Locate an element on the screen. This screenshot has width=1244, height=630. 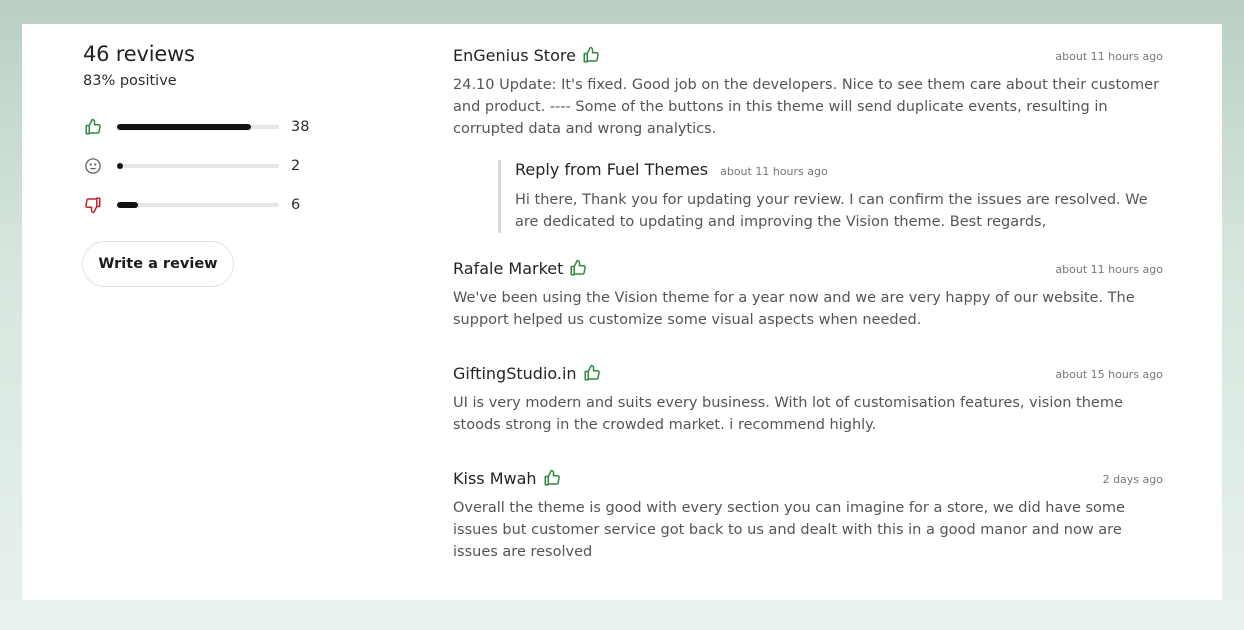
write-review-button: Write a review is located at coordinates (158, 264).